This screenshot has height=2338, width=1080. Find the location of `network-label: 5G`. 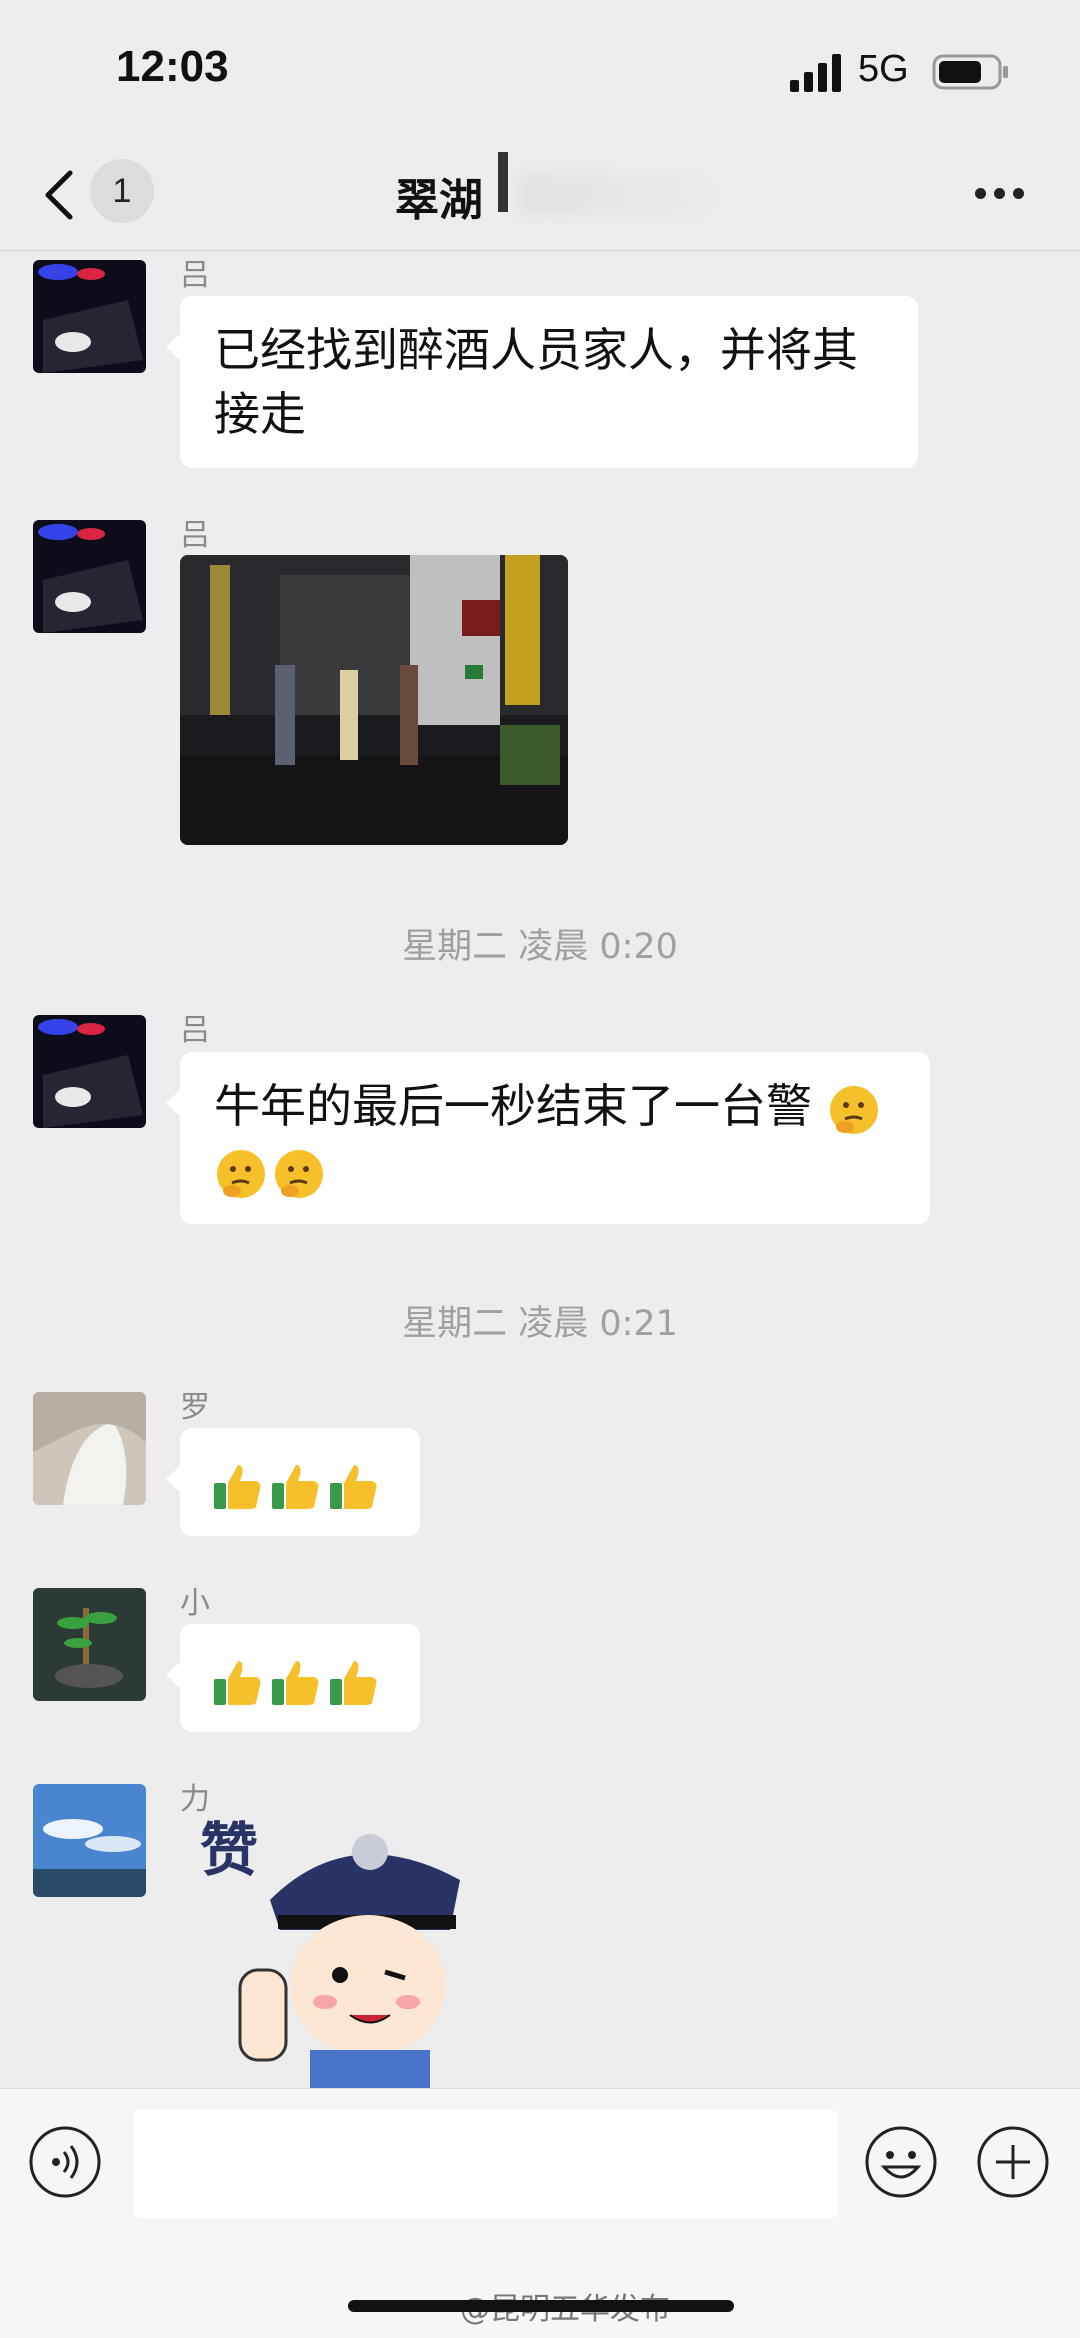

network-label: 5G is located at coordinates (883, 69).